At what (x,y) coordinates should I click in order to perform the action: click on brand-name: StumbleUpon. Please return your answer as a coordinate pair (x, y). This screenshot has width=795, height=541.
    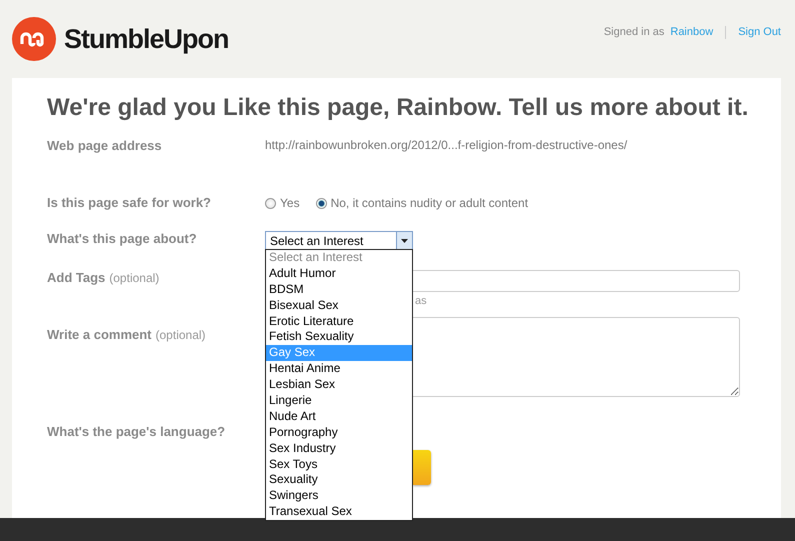
    Looking at the image, I should click on (146, 39).